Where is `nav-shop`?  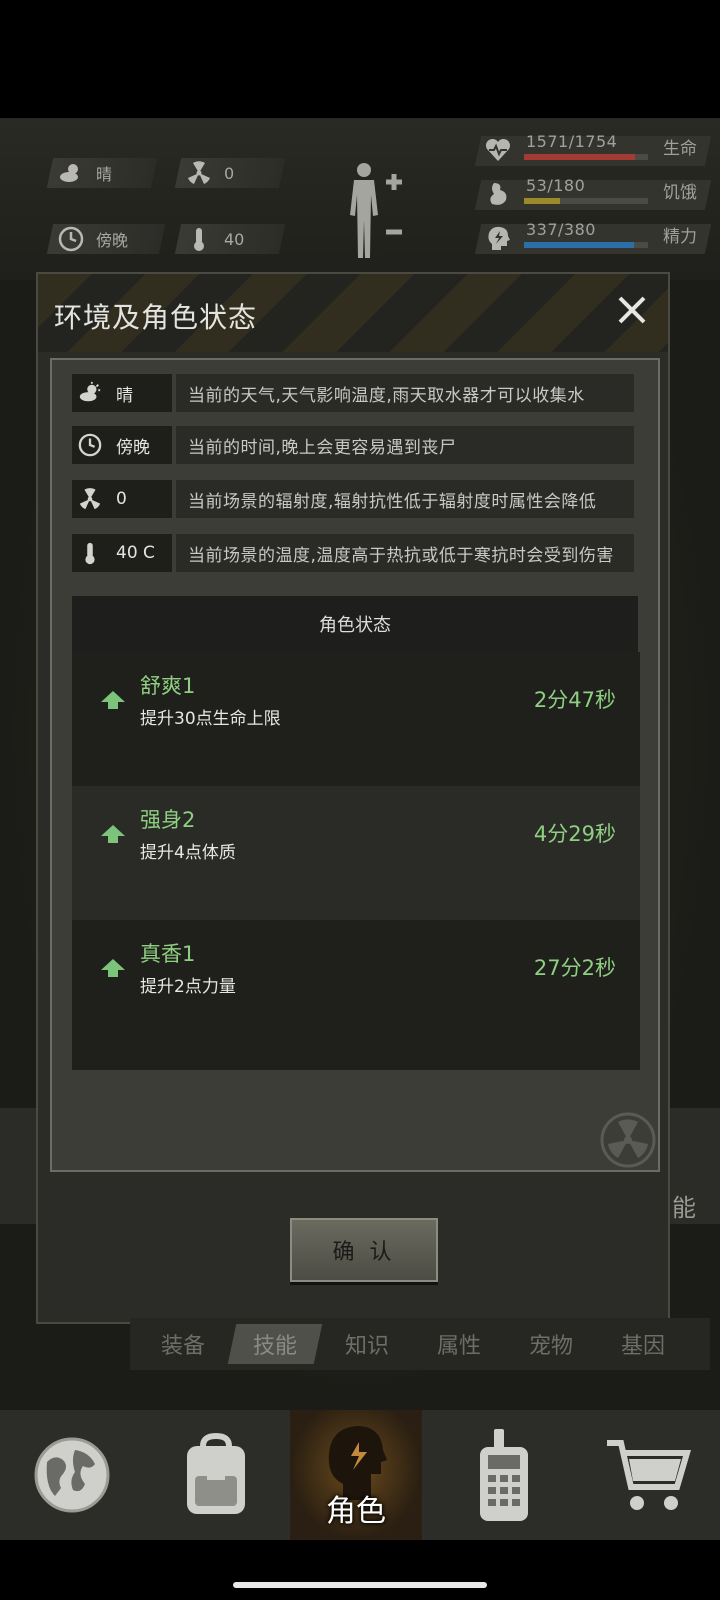 nav-shop is located at coordinates (648, 1475).